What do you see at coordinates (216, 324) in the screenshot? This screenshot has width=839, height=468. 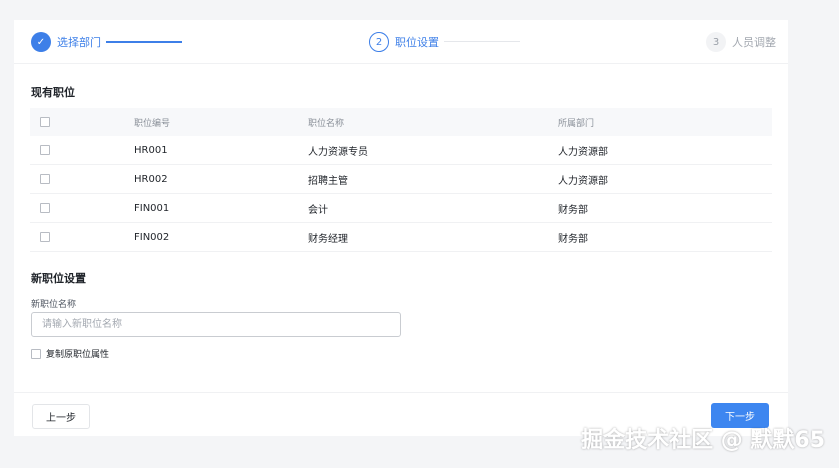 I see `new-position-name-input` at bounding box center [216, 324].